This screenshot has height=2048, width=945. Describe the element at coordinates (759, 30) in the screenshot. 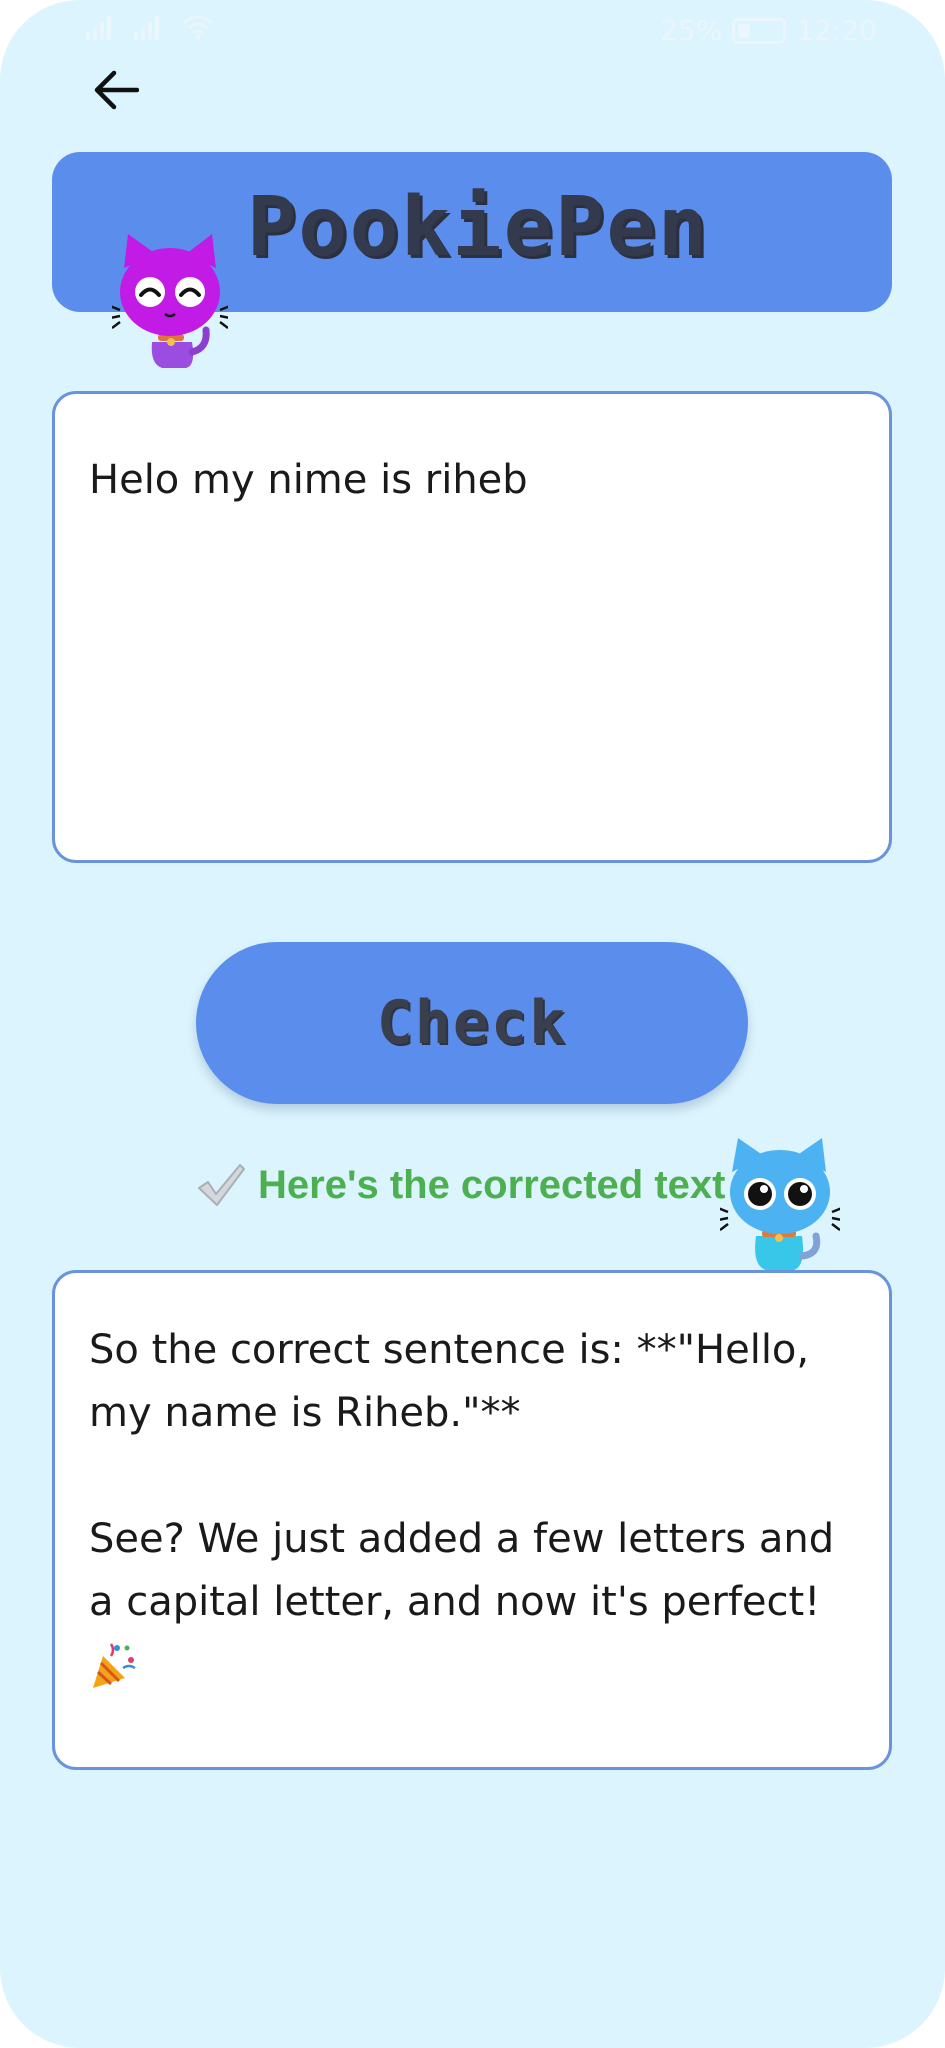

I see `battery-icon` at that location.